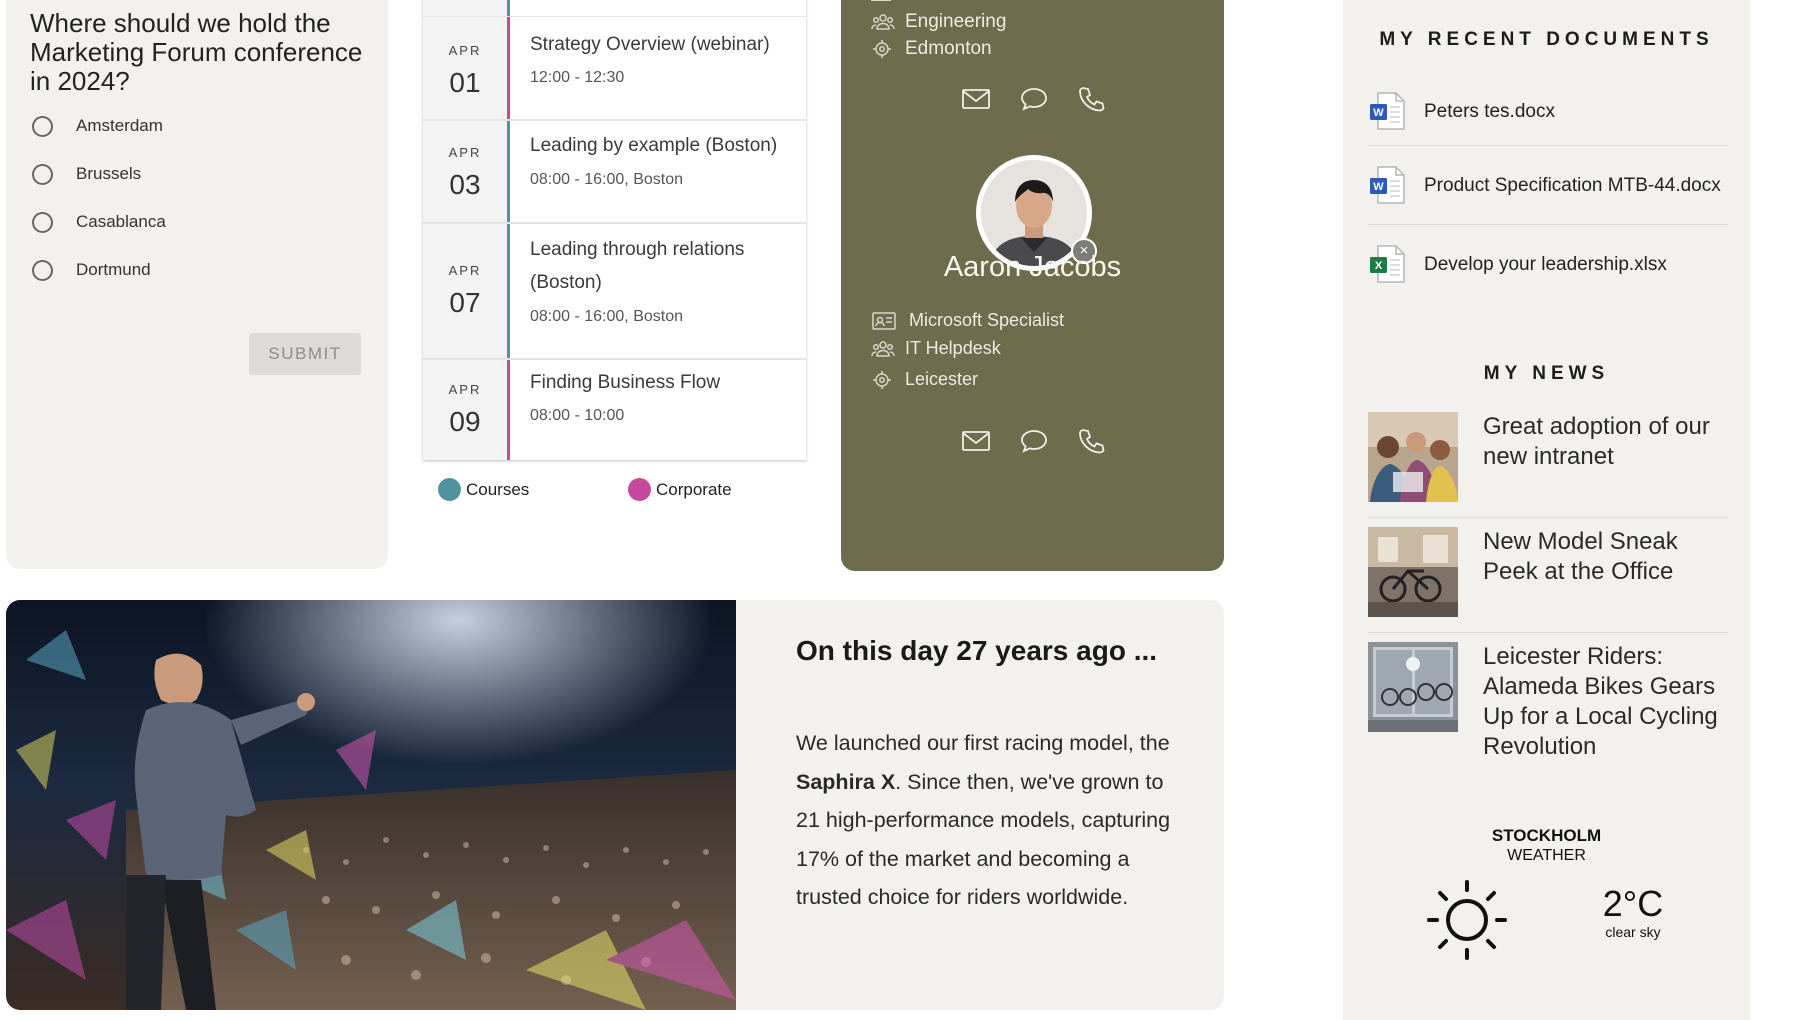 The height and width of the screenshot is (1020, 1802). Describe the element at coordinates (1546, 835) in the screenshot. I see `weather-city: STOCKHOLM` at that location.